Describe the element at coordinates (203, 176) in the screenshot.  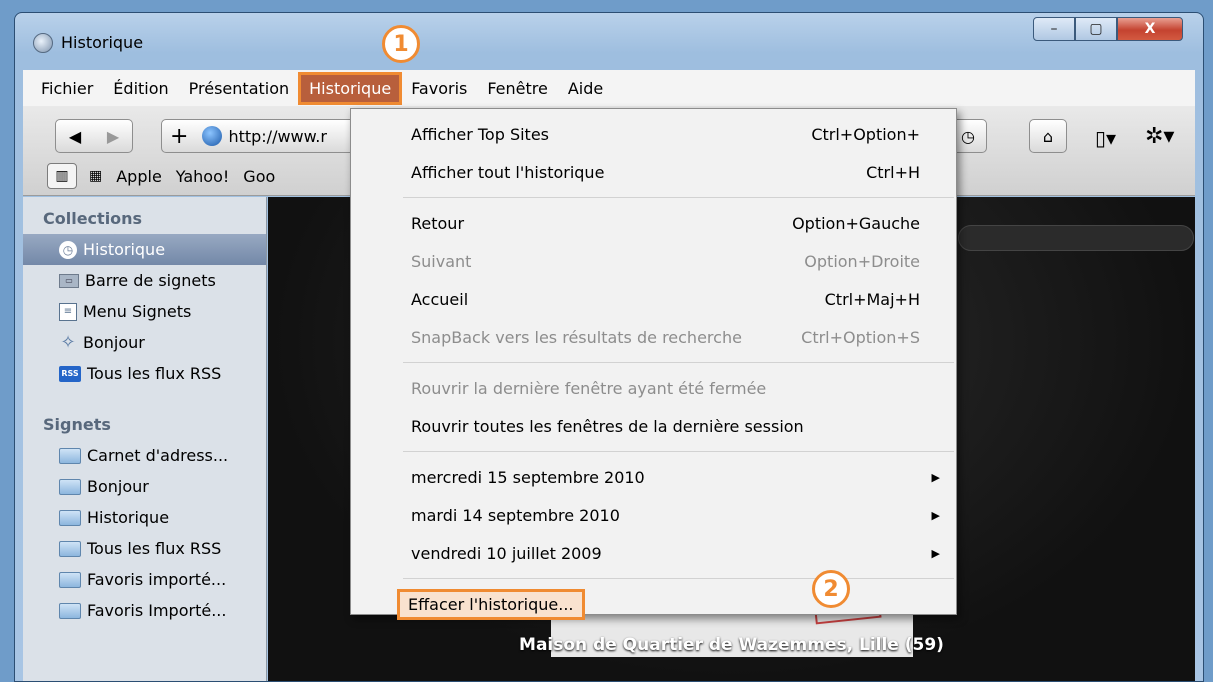
I see `bookmark-yahoo: Yahoo!` at that location.